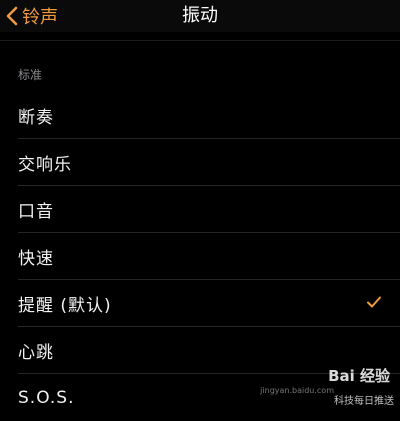 The image size is (400, 421). Describe the element at coordinates (200, 256) in the screenshot. I see `list-item: 快速` at that location.